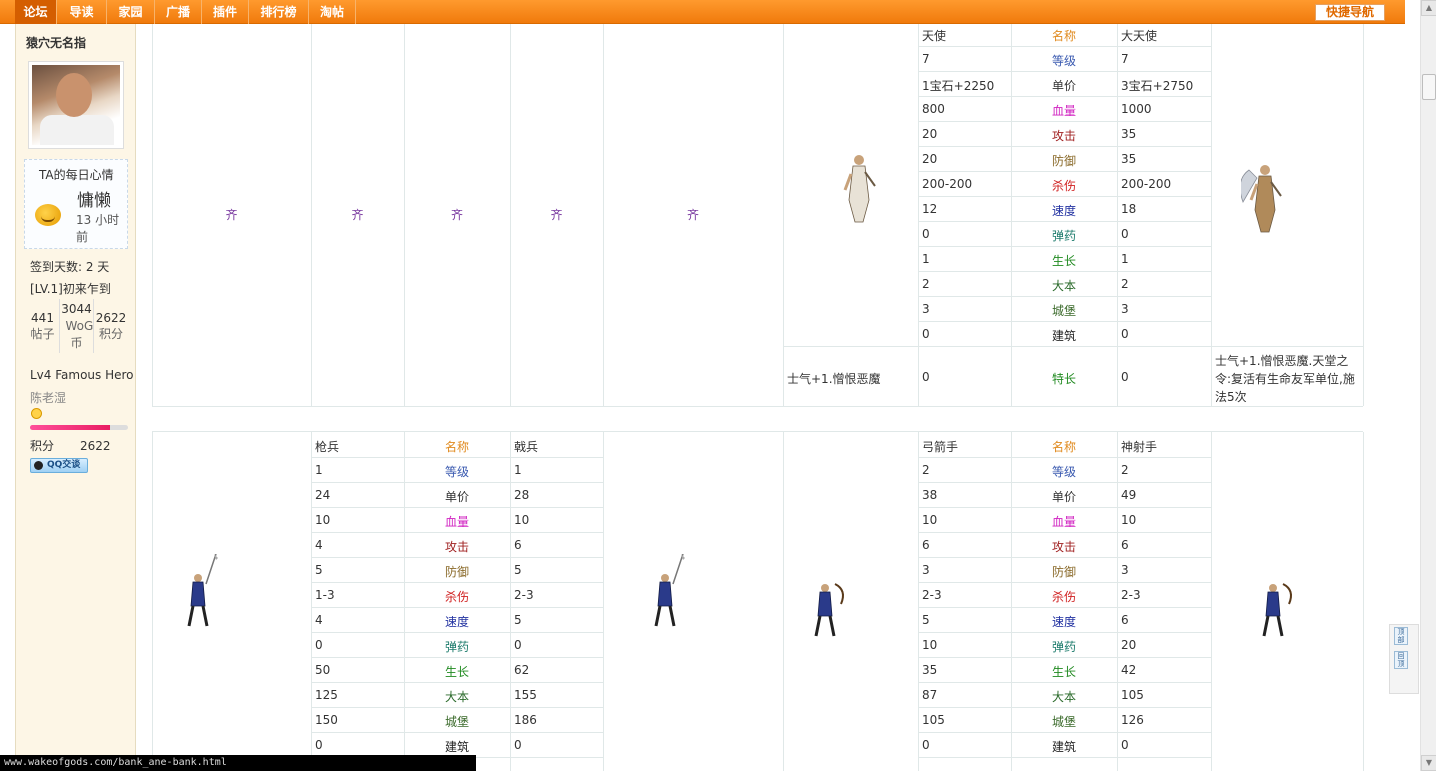 Image resolution: width=1436 pixels, height=771 pixels. What do you see at coordinates (456, 697) in the screenshot?
I see `cell-attr-label: 大本` at bounding box center [456, 697].